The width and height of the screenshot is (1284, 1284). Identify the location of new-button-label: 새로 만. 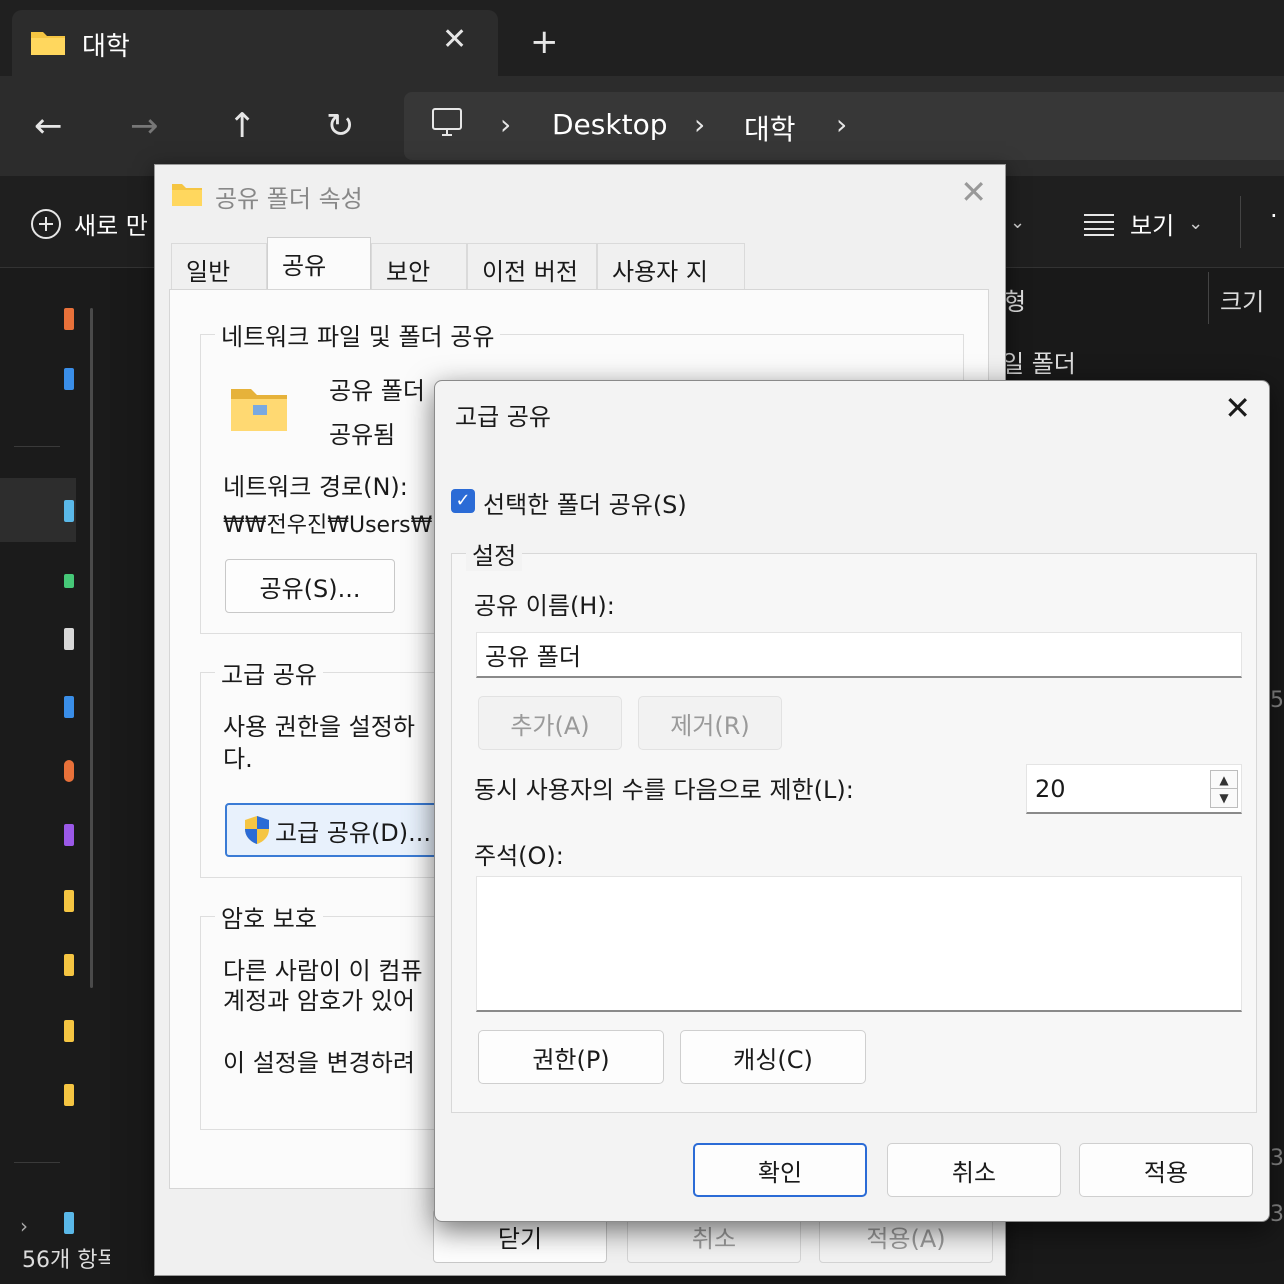
(111, 226).